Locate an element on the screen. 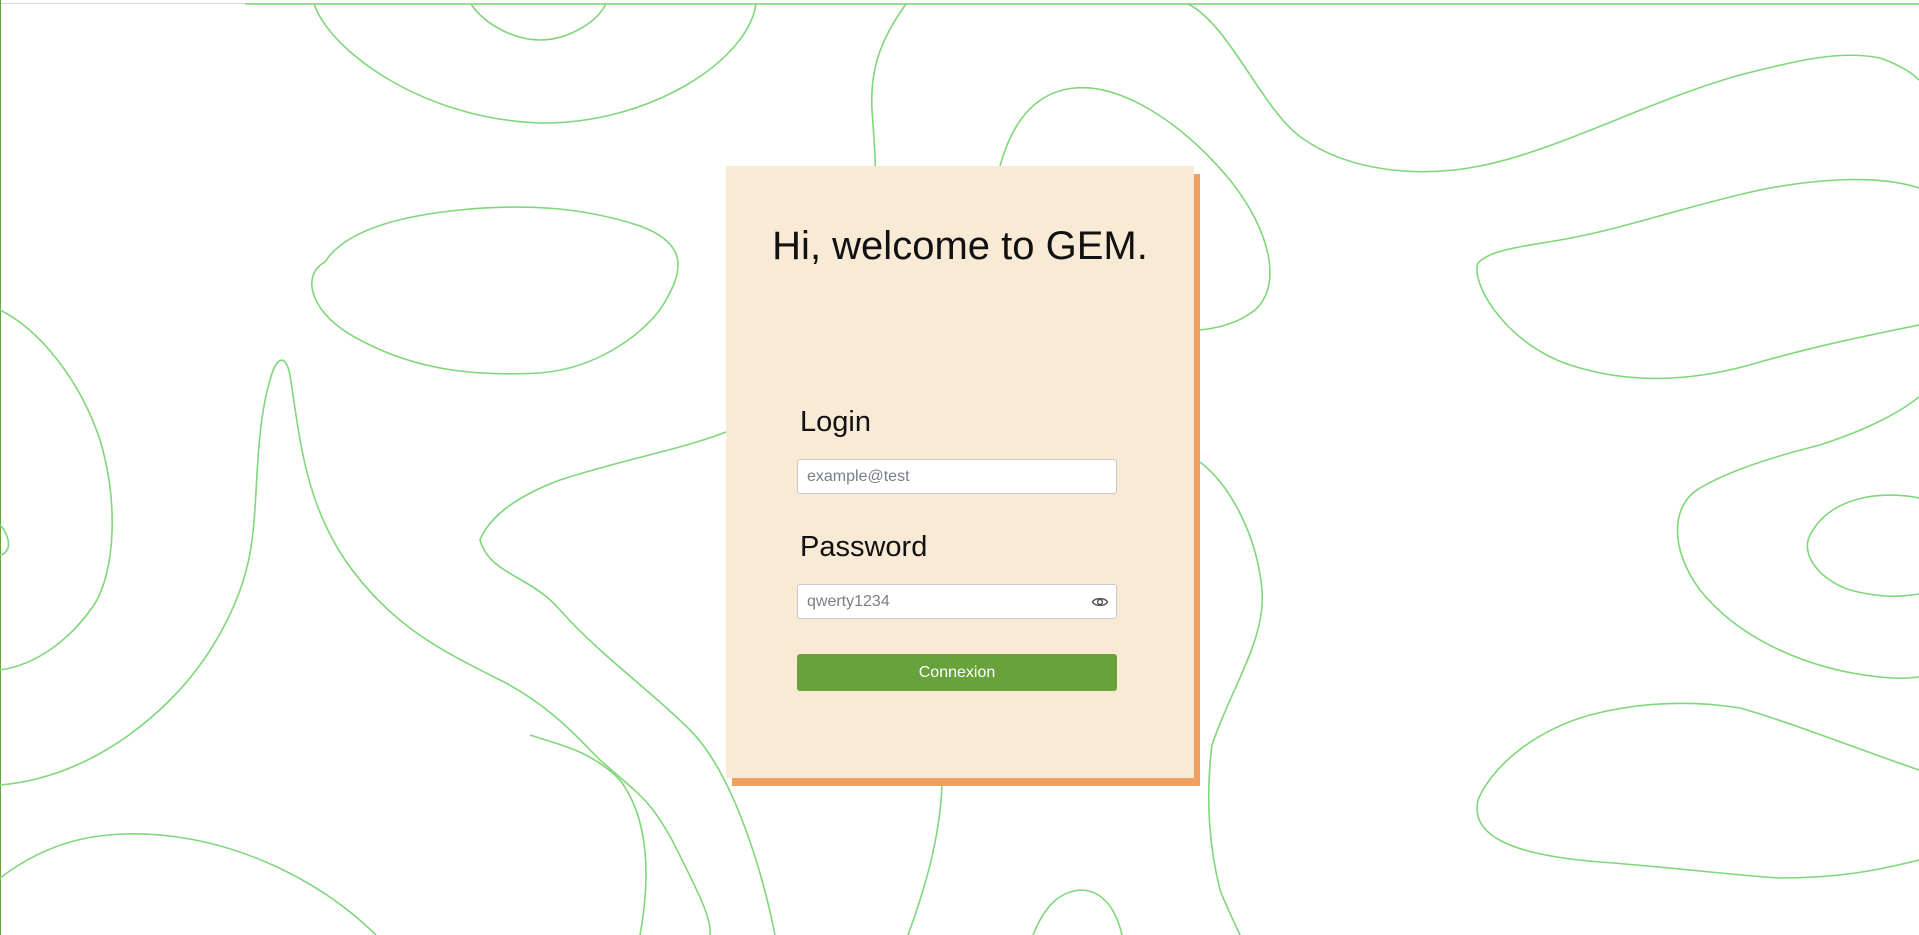  eye-icon is located at coordinates (1100, 602).